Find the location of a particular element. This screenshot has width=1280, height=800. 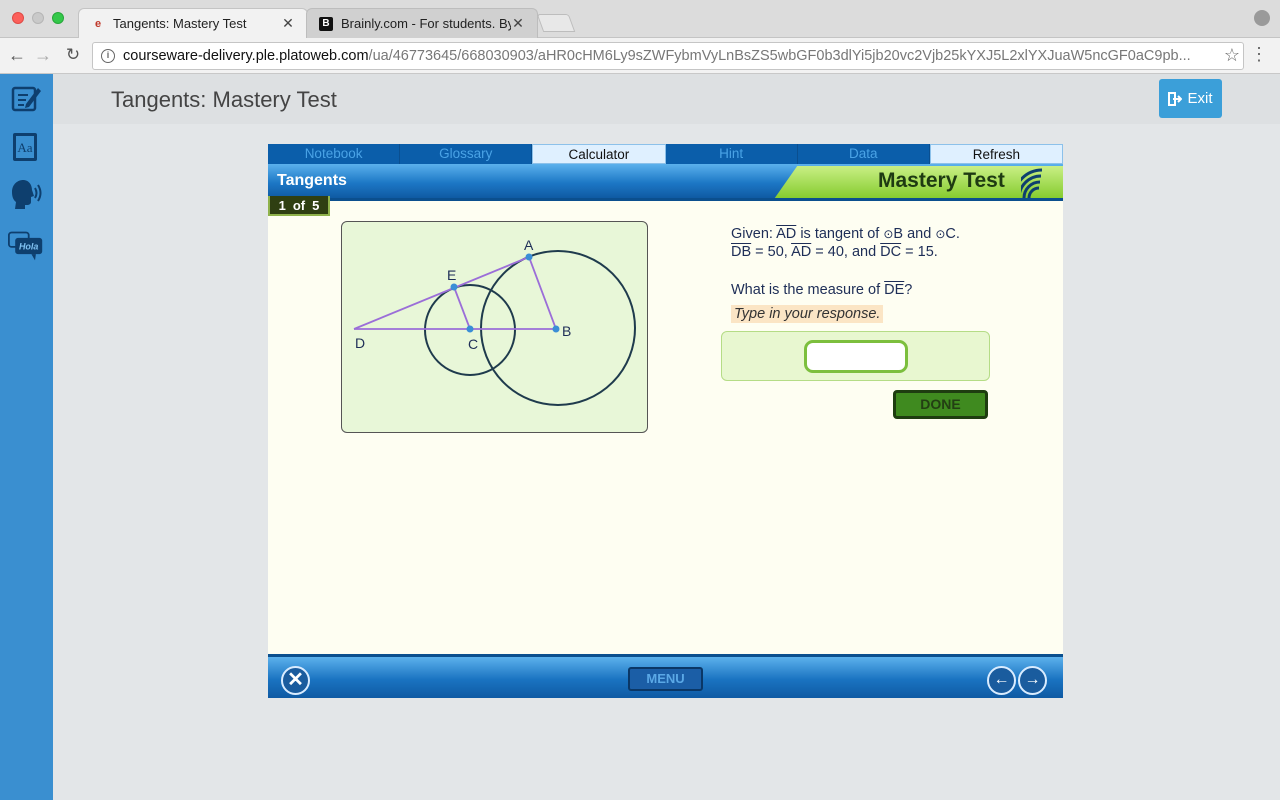

menu-notebook: Notebook is located at coordinates (334, 154).